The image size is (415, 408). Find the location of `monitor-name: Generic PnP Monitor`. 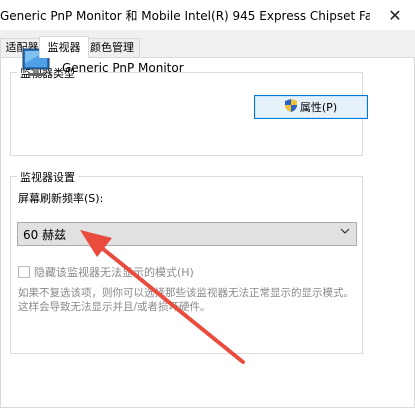

monitor-name: Generic PnP Monitor is located at coordinates (123, 68).